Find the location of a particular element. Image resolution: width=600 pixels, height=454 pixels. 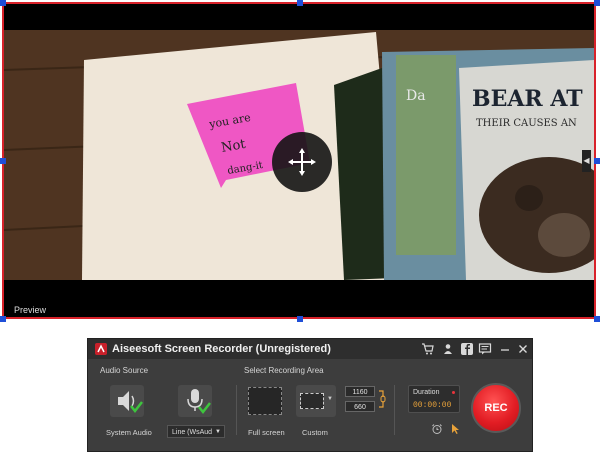

cursor-icon is located at coordinates (455, 431).